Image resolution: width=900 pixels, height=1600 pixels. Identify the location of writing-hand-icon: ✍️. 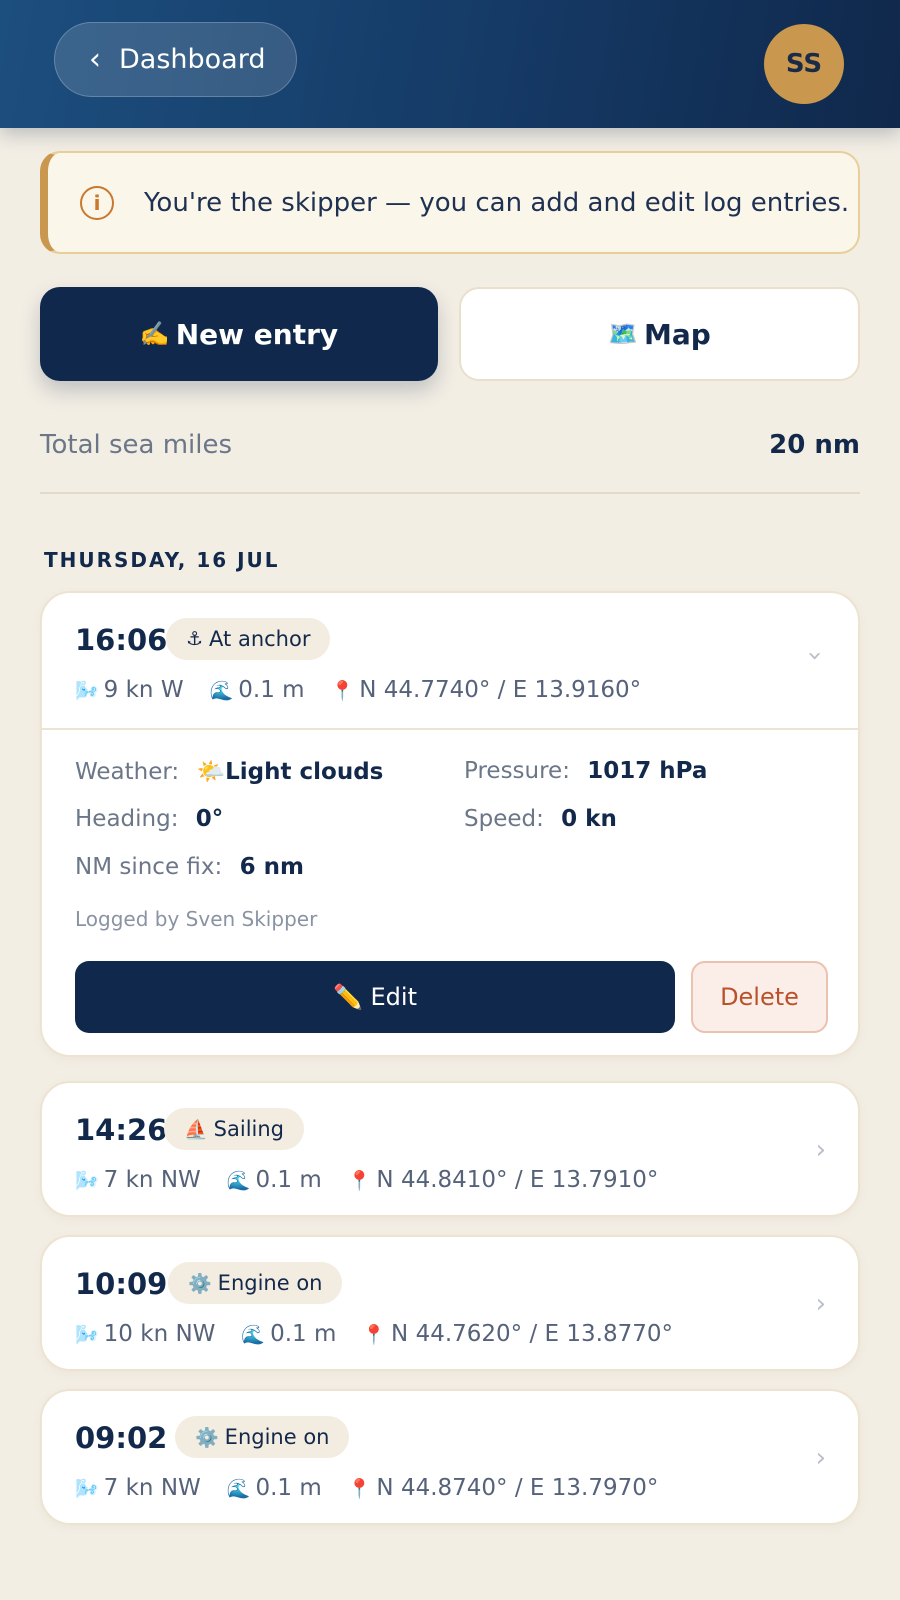
(154, 334).